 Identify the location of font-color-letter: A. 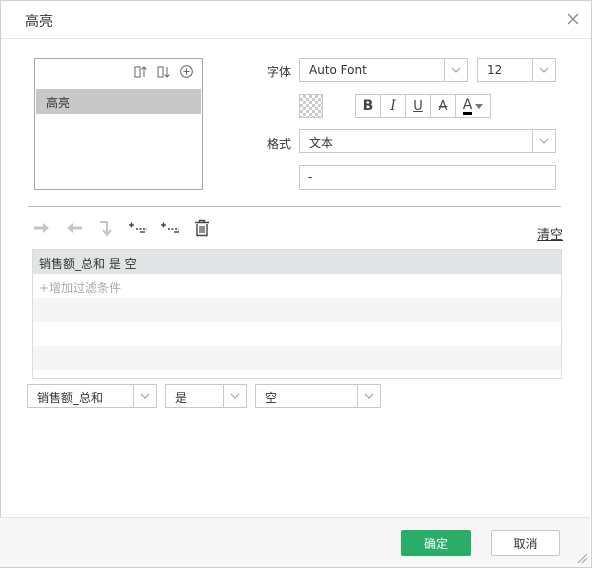
(467, 105).